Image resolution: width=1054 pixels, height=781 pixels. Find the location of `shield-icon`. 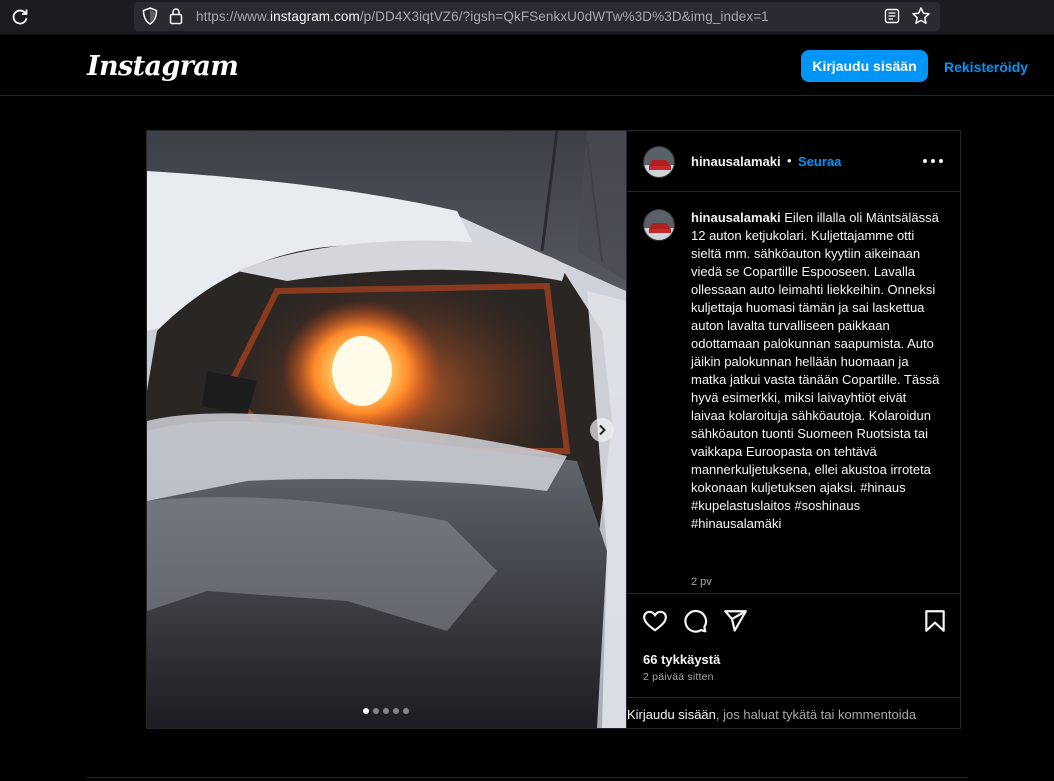

shield-icon is located at coordinates (150, 16).